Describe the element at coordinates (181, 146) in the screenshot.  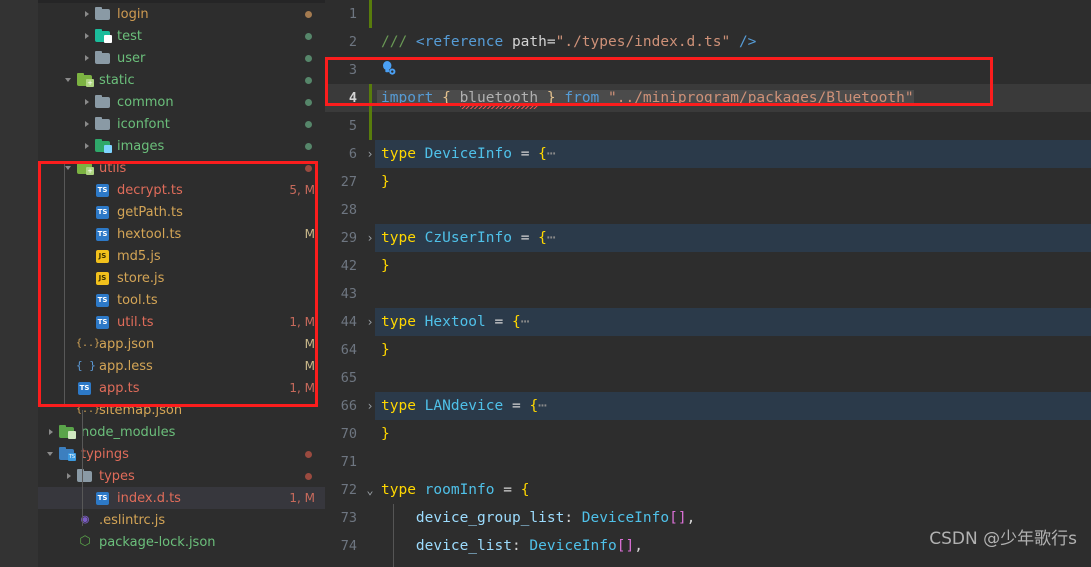
I see `tree-item-images: images` at that location.